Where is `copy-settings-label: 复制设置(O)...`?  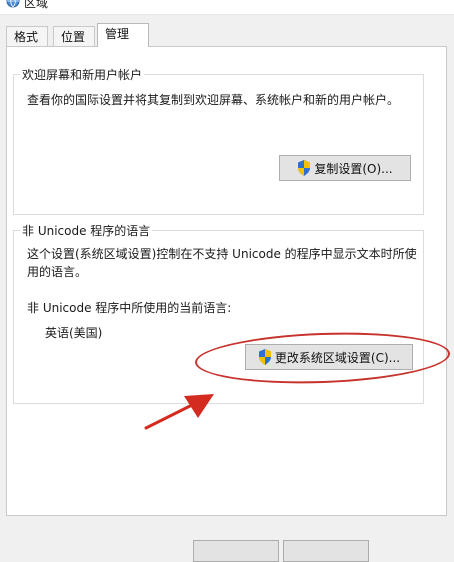
copy-settings-label: 复制设置(O)... is located at coordinates (353, 168).